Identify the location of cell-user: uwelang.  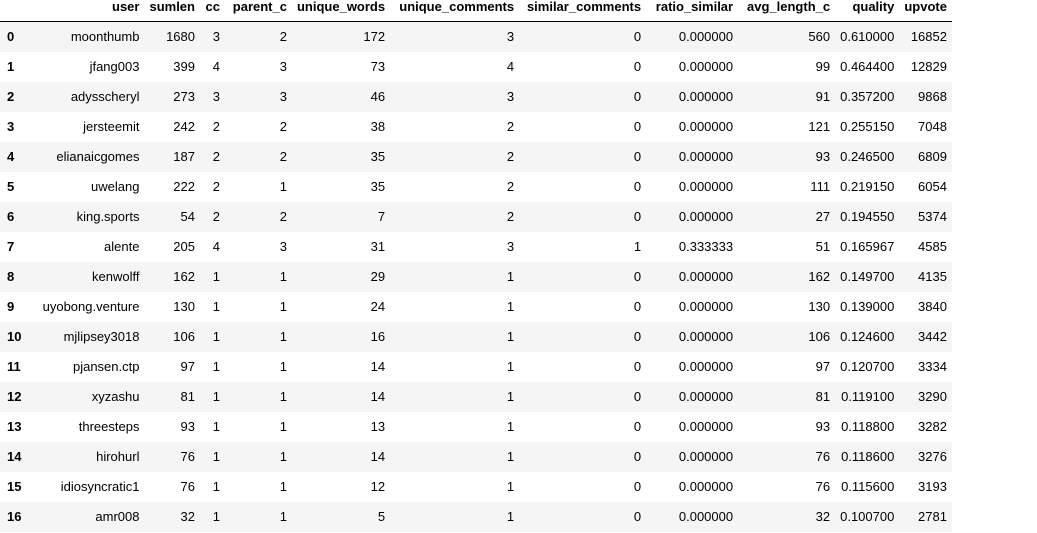
(115, 186).